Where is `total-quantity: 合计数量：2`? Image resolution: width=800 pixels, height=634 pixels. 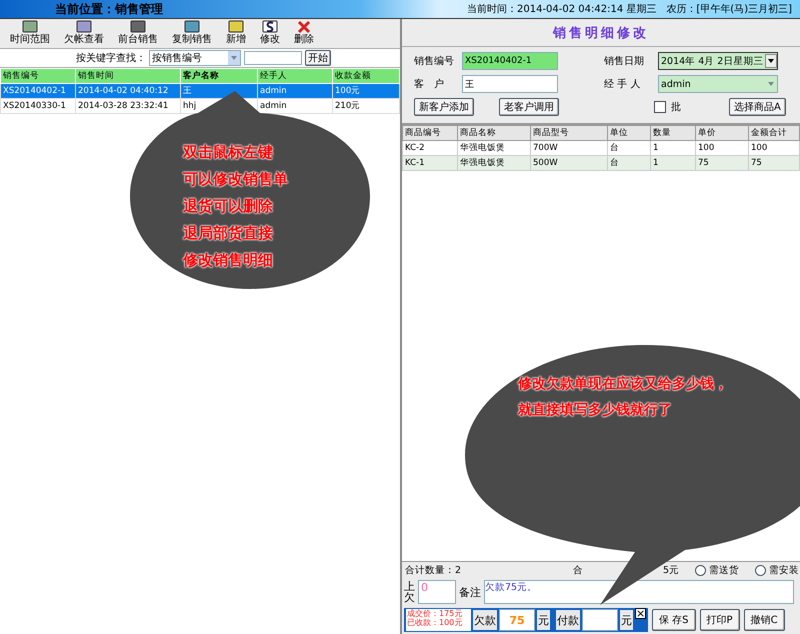
total-quantity: 合计数量：2 is located at coordinates (433, 570).